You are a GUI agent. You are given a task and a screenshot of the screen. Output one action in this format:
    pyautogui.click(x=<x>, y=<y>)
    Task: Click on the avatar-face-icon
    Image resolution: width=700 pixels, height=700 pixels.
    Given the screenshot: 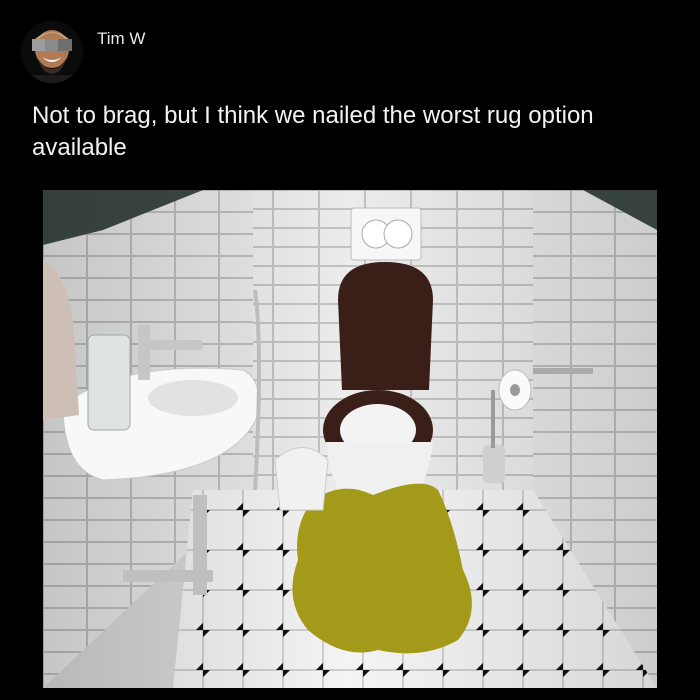 What is the action you would take?
    pyautogui.click(x=52, y=52)
    